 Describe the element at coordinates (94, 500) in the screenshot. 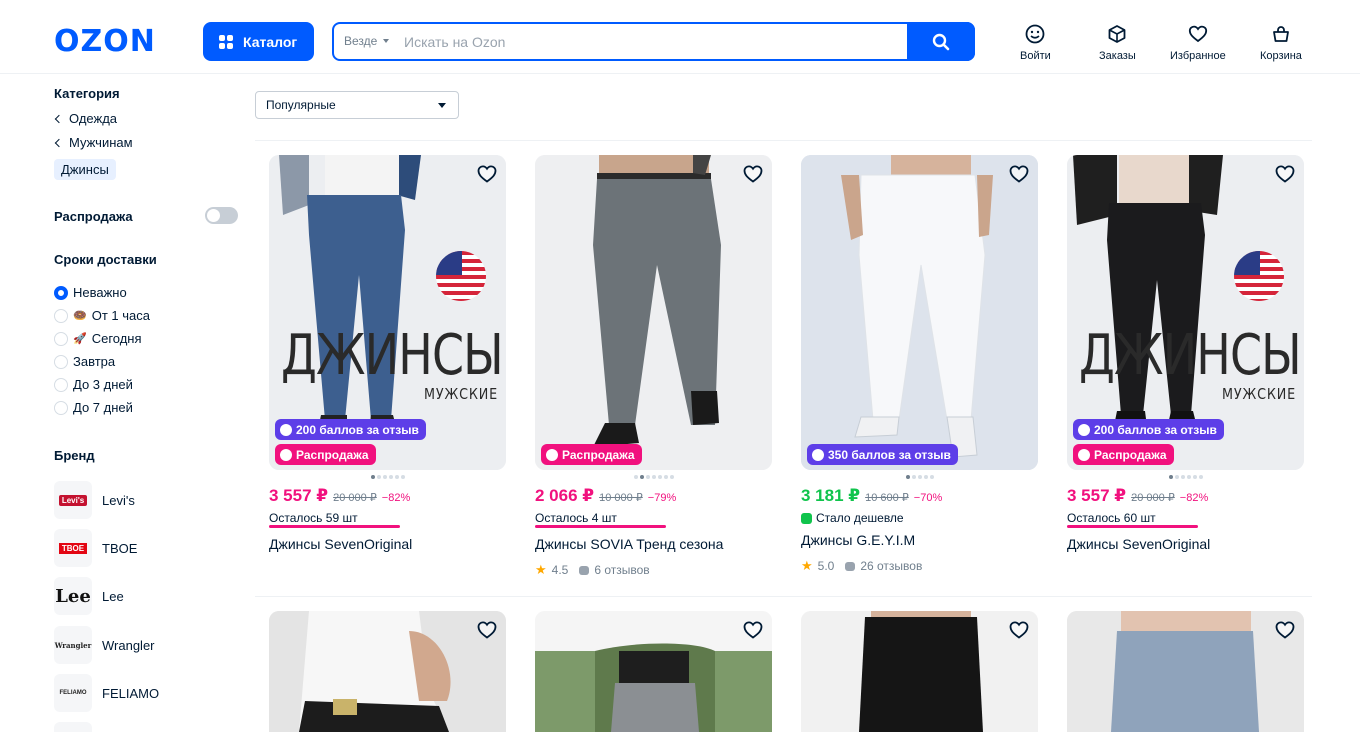

I see `brand-item-levis: Levi's Levi's` at that location.